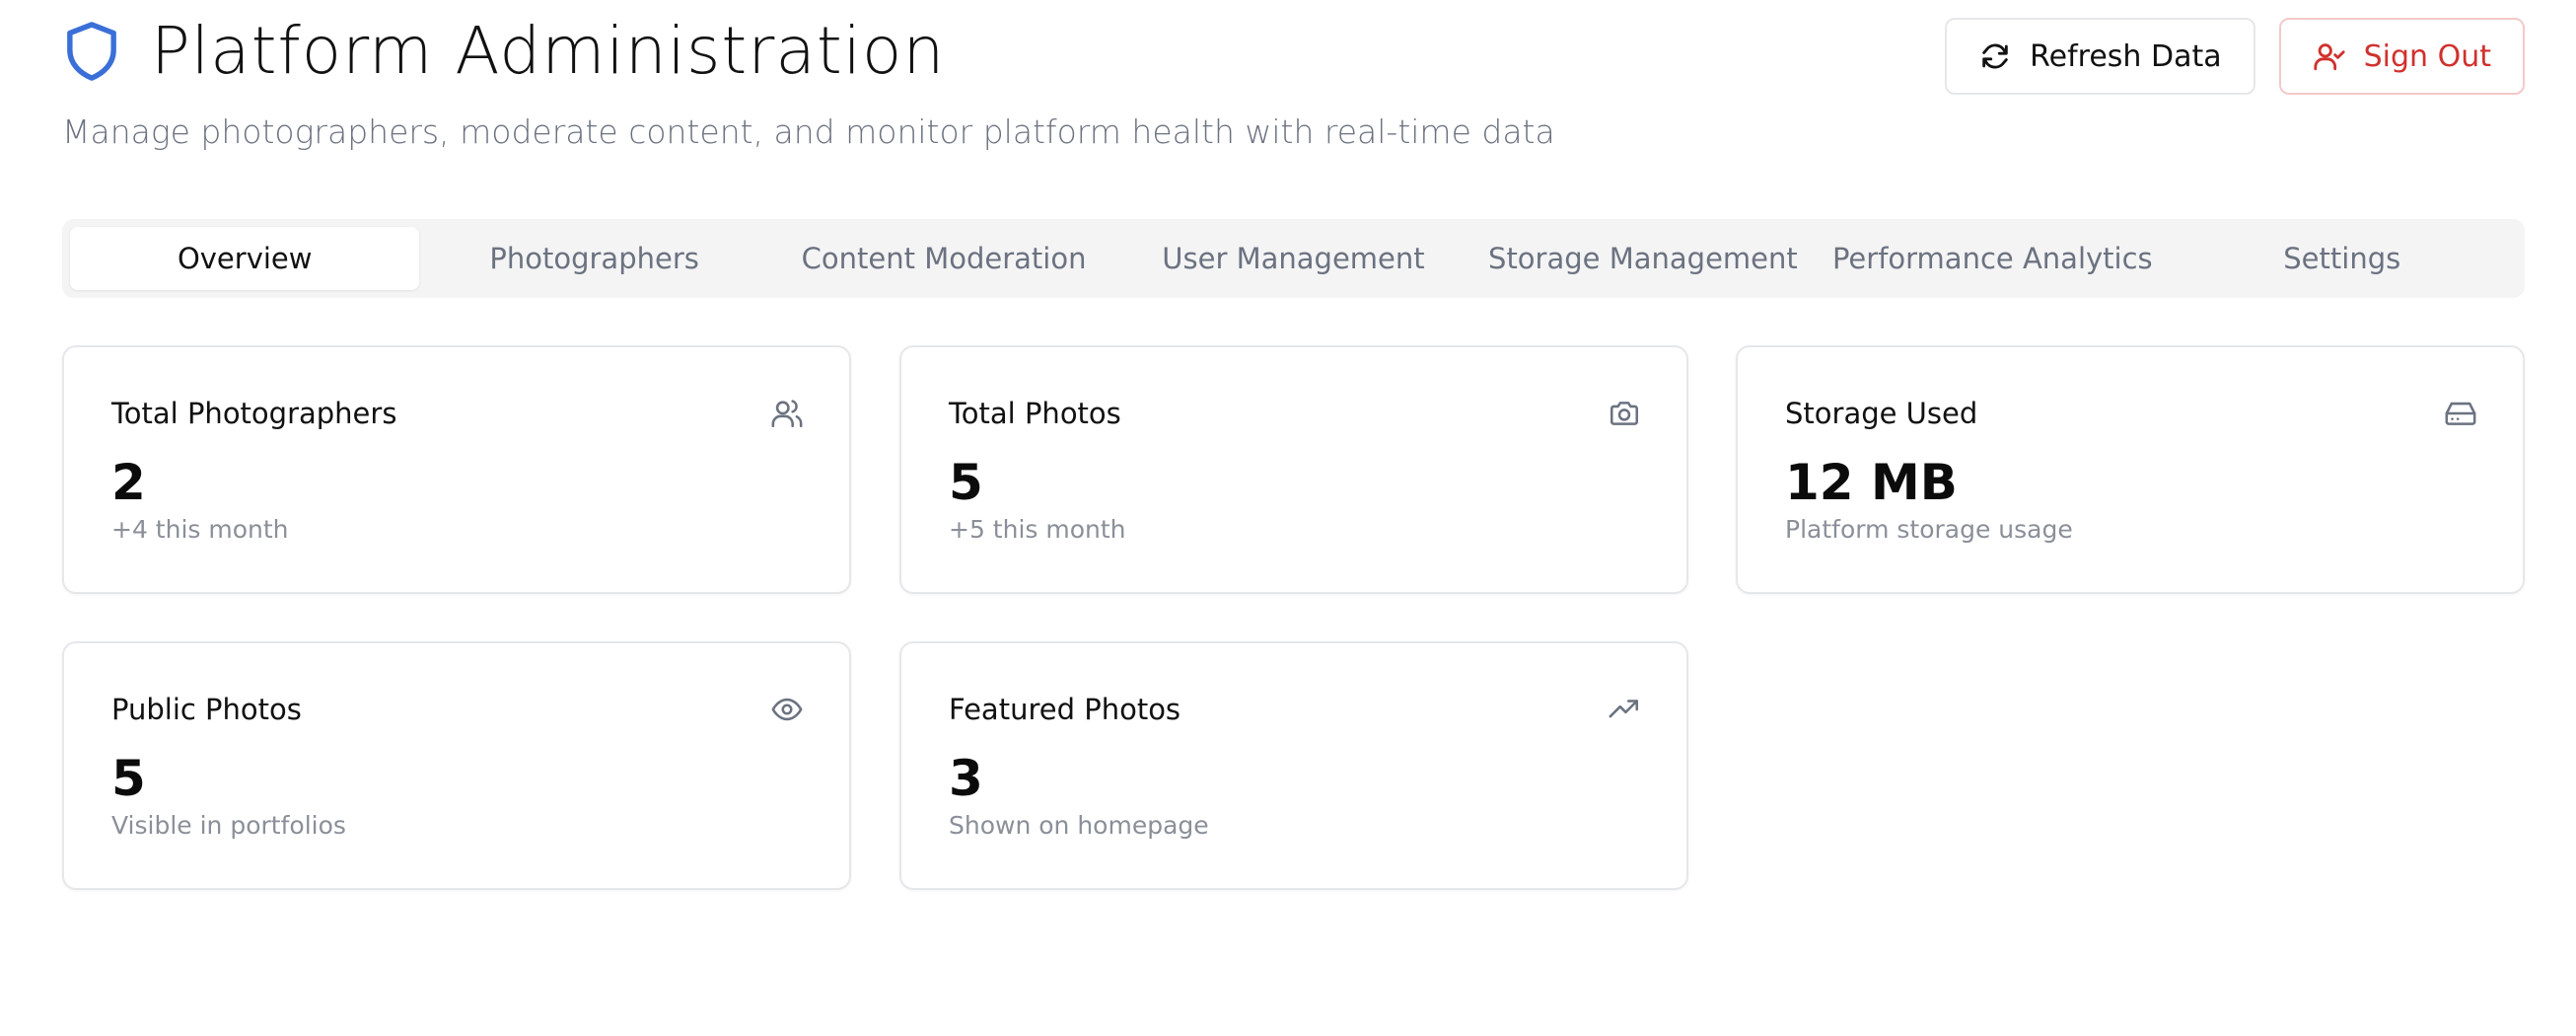  What do you see at coordinates (457, 766) in the screenshot?
I see `stat-card-public-photos: Public Photos 5 Visible in portfolios` at bounding box center [457, 766].